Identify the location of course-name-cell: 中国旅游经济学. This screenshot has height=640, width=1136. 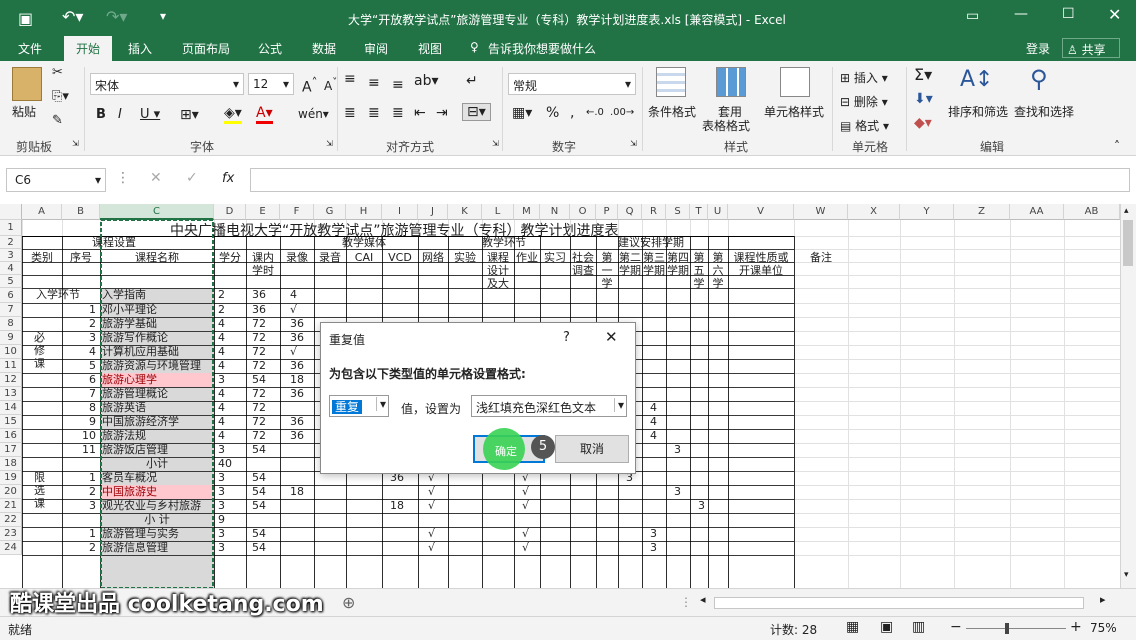
(157, 422).